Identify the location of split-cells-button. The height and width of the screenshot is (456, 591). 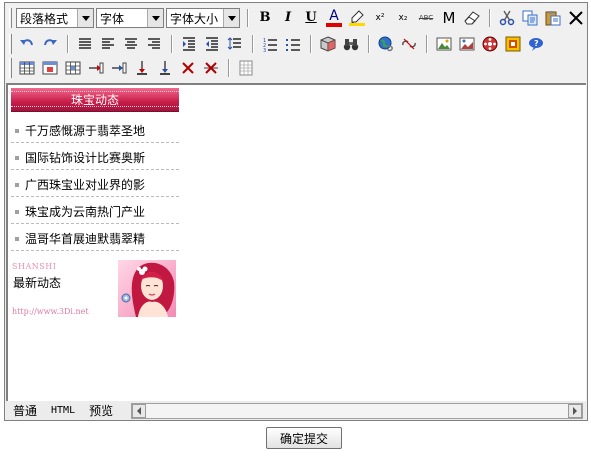
(165, 68).